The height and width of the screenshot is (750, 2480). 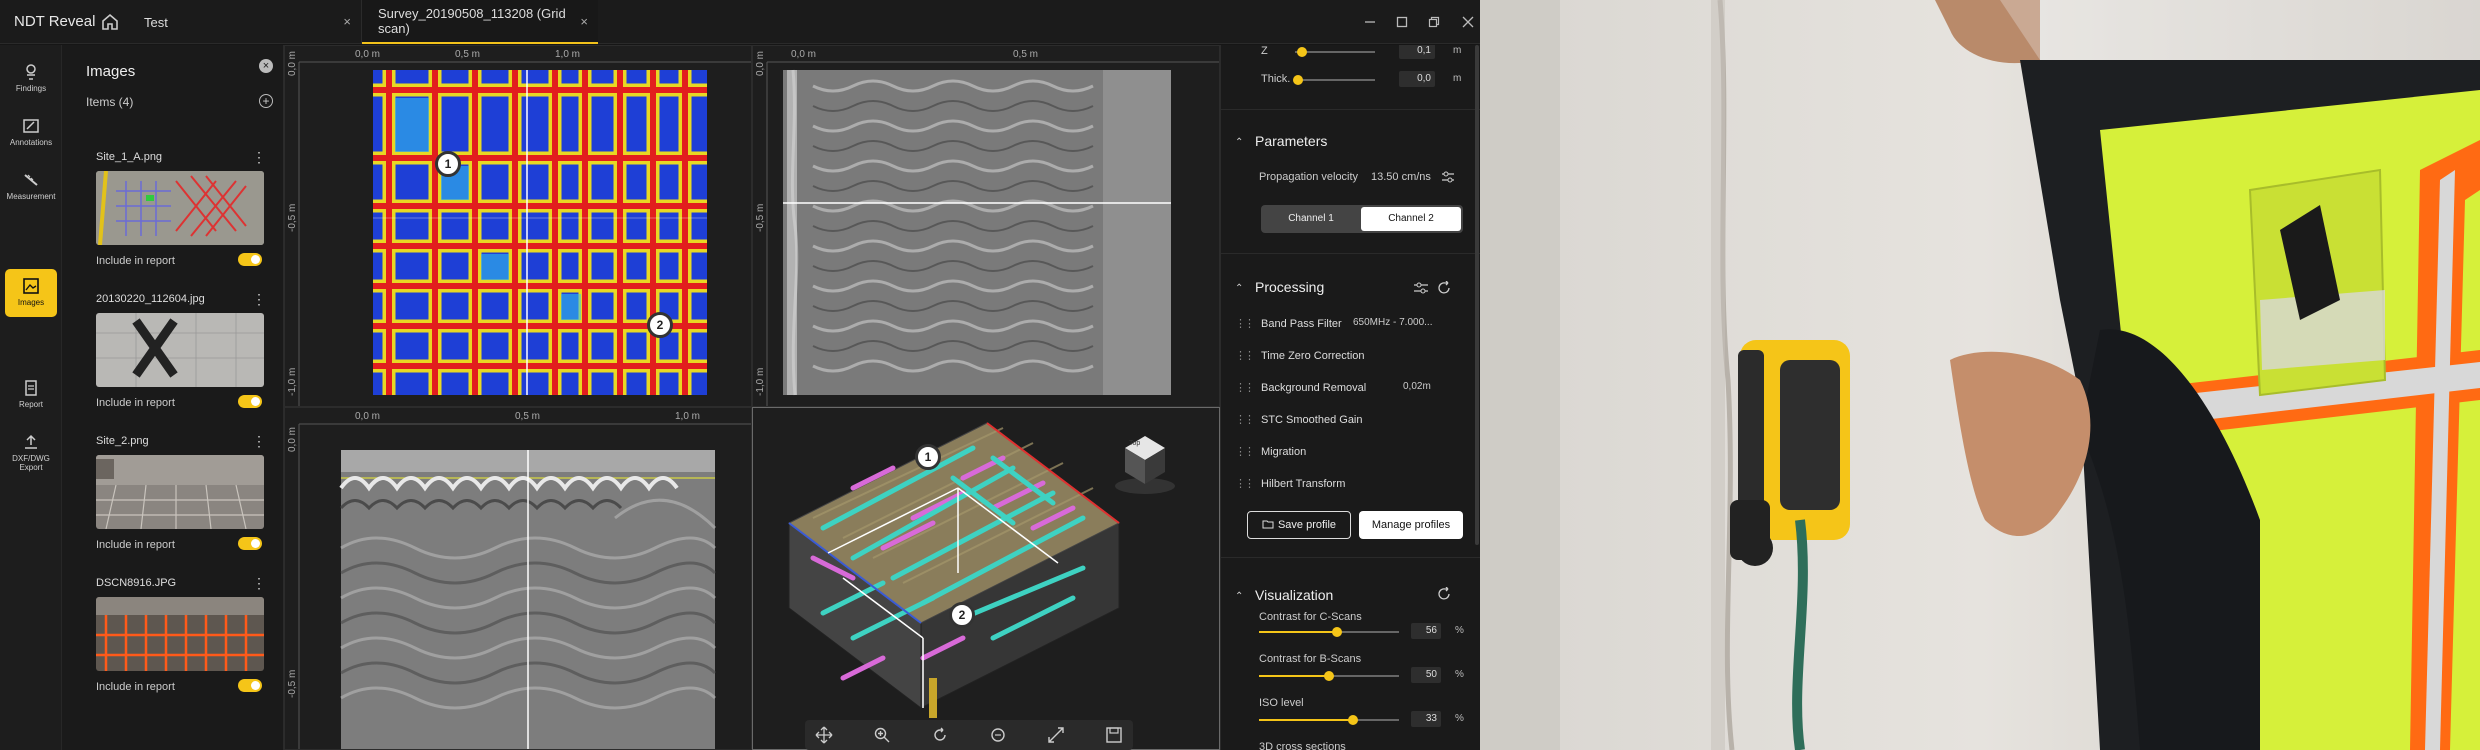 What do you see at coordinates (1434, 22) in the screenshot?
I see `restore-icon` at bounding box center [1434, 22].